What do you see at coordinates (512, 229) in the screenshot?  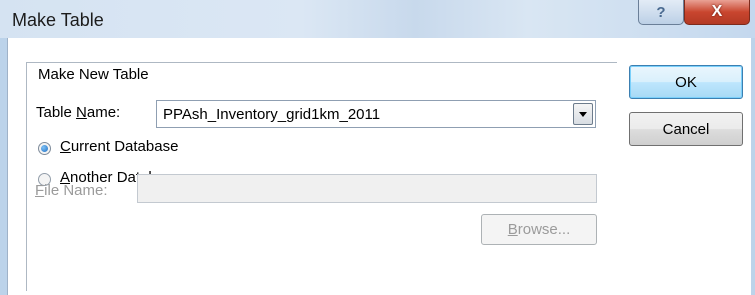 I see `browse-accel: B` at bounding box center [512, 229].